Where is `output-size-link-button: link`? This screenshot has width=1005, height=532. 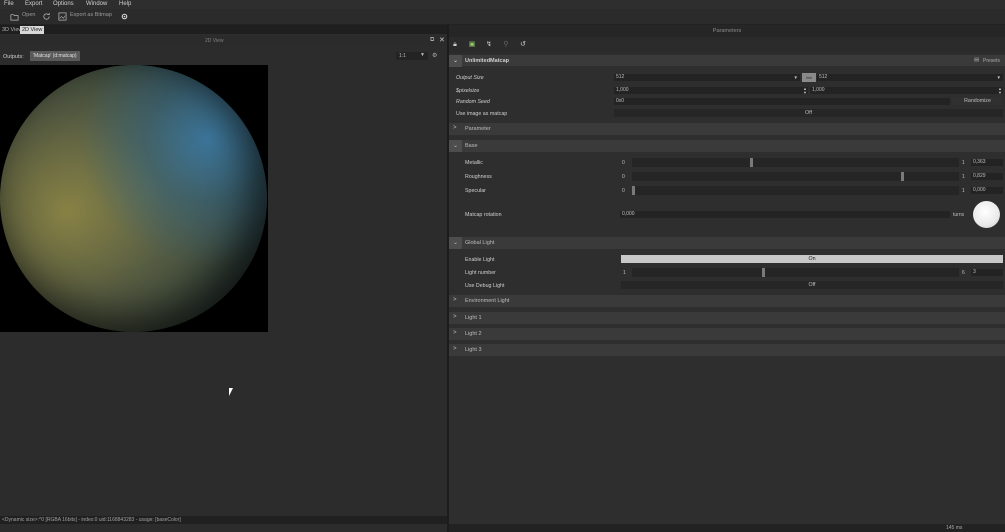 output-size-link-button: link is located at coordinates (809, 77).